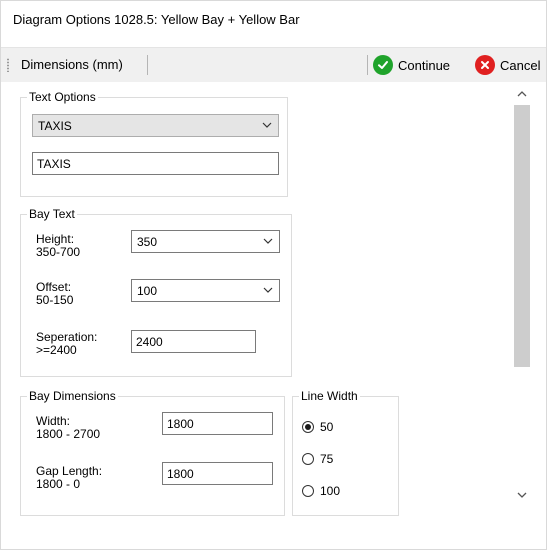  Describe the element at coordinates (522, 94) in the screenshot. I see `scroll-up-icon` at that location.